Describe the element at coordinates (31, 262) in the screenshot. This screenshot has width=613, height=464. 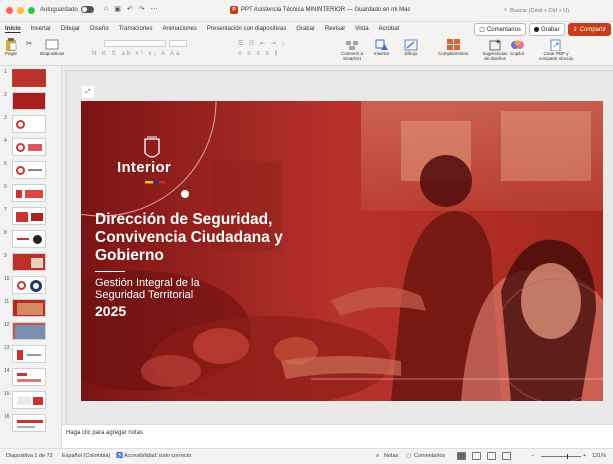
I see `slide-thumbnail: 9` at that location.